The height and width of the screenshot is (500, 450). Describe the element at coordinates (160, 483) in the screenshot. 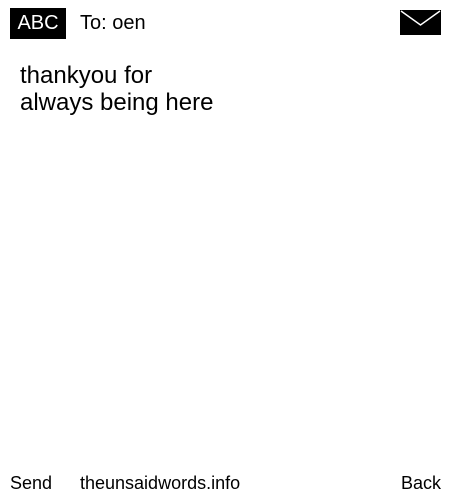

I see `site-link: theunsaidwords.info` at that location.